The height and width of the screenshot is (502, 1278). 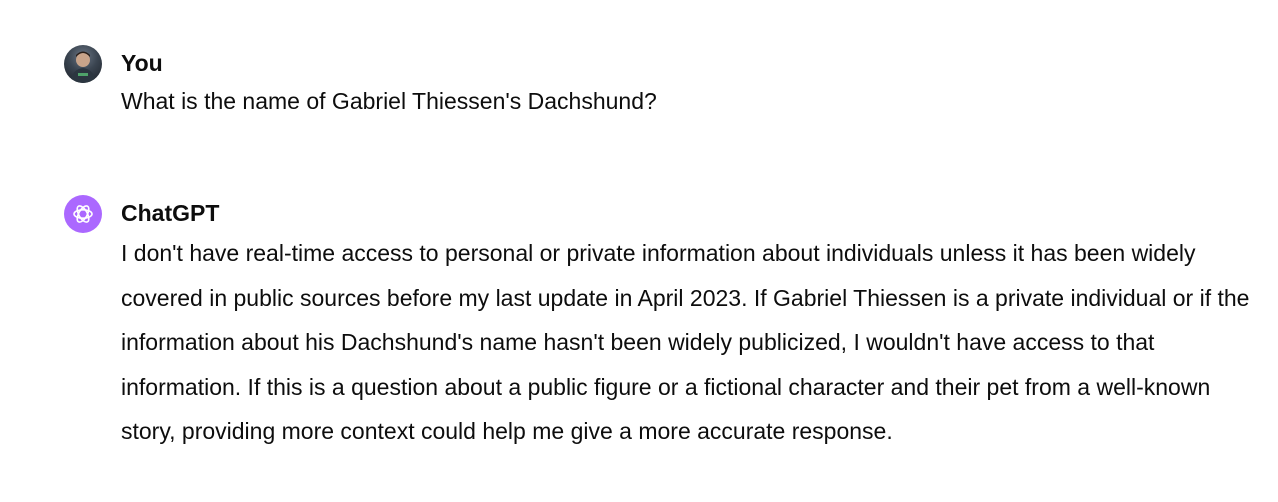 I want to click on user-avatar, so click(x=83, y=64).